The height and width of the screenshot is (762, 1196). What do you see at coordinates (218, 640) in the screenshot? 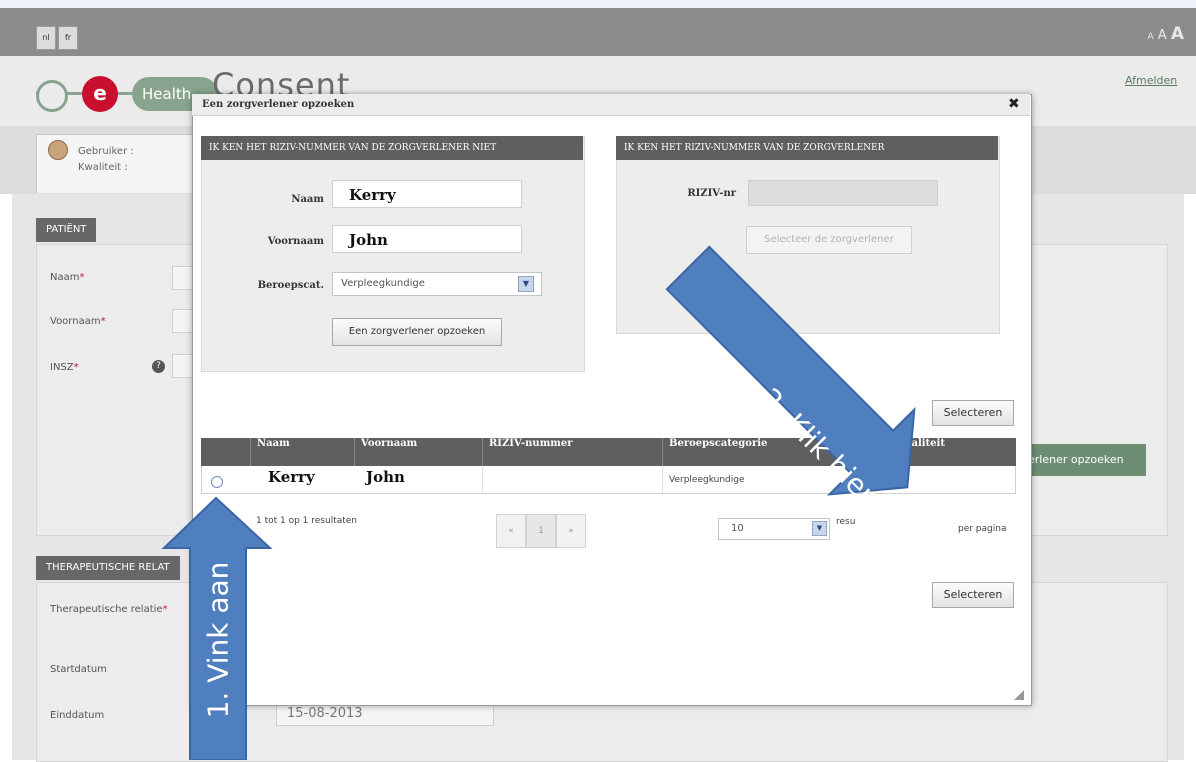
I see `step1-annotation: 1. Vink aan` at bounding box center [218, 640].